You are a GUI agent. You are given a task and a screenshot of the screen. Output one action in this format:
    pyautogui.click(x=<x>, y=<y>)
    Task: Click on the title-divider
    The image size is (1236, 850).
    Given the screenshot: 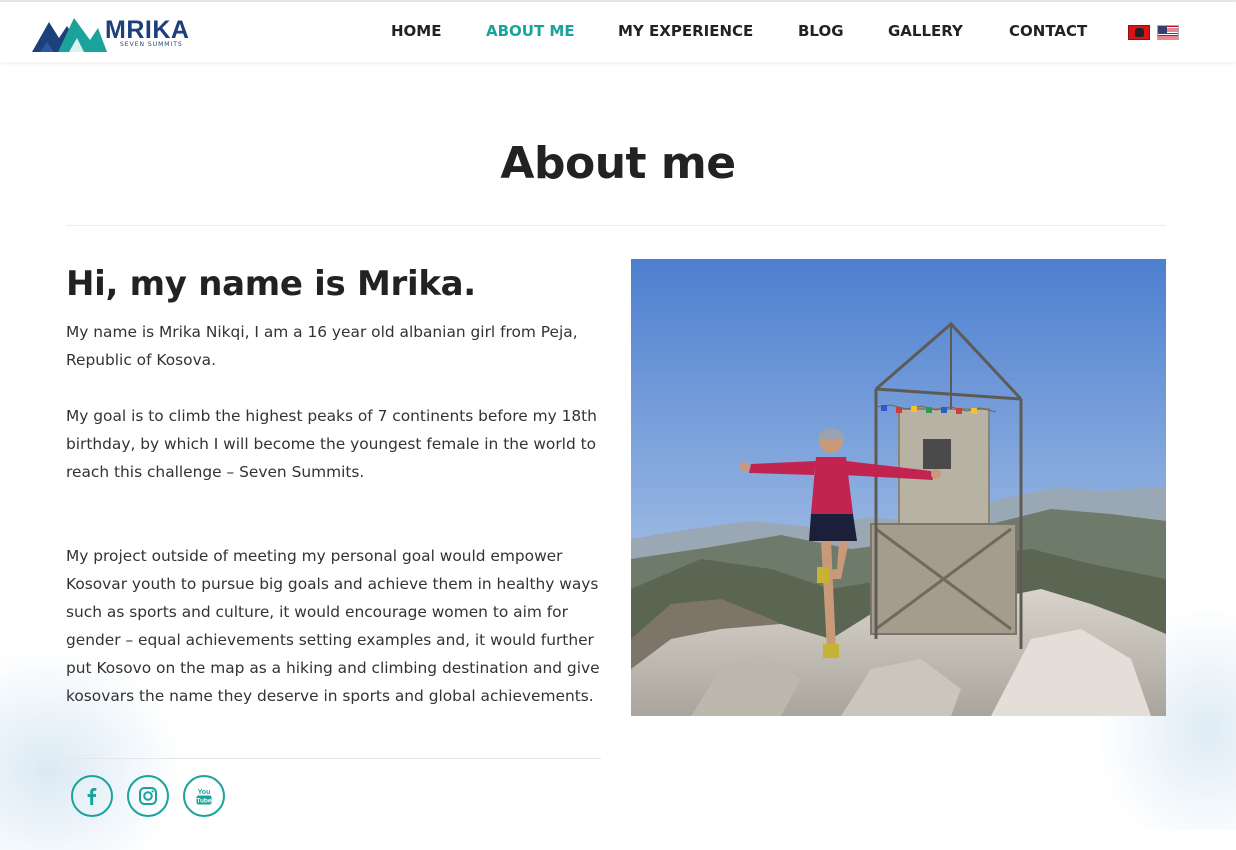 What is the action you would take?
    pyautogui.click(x=616, y=225)
    